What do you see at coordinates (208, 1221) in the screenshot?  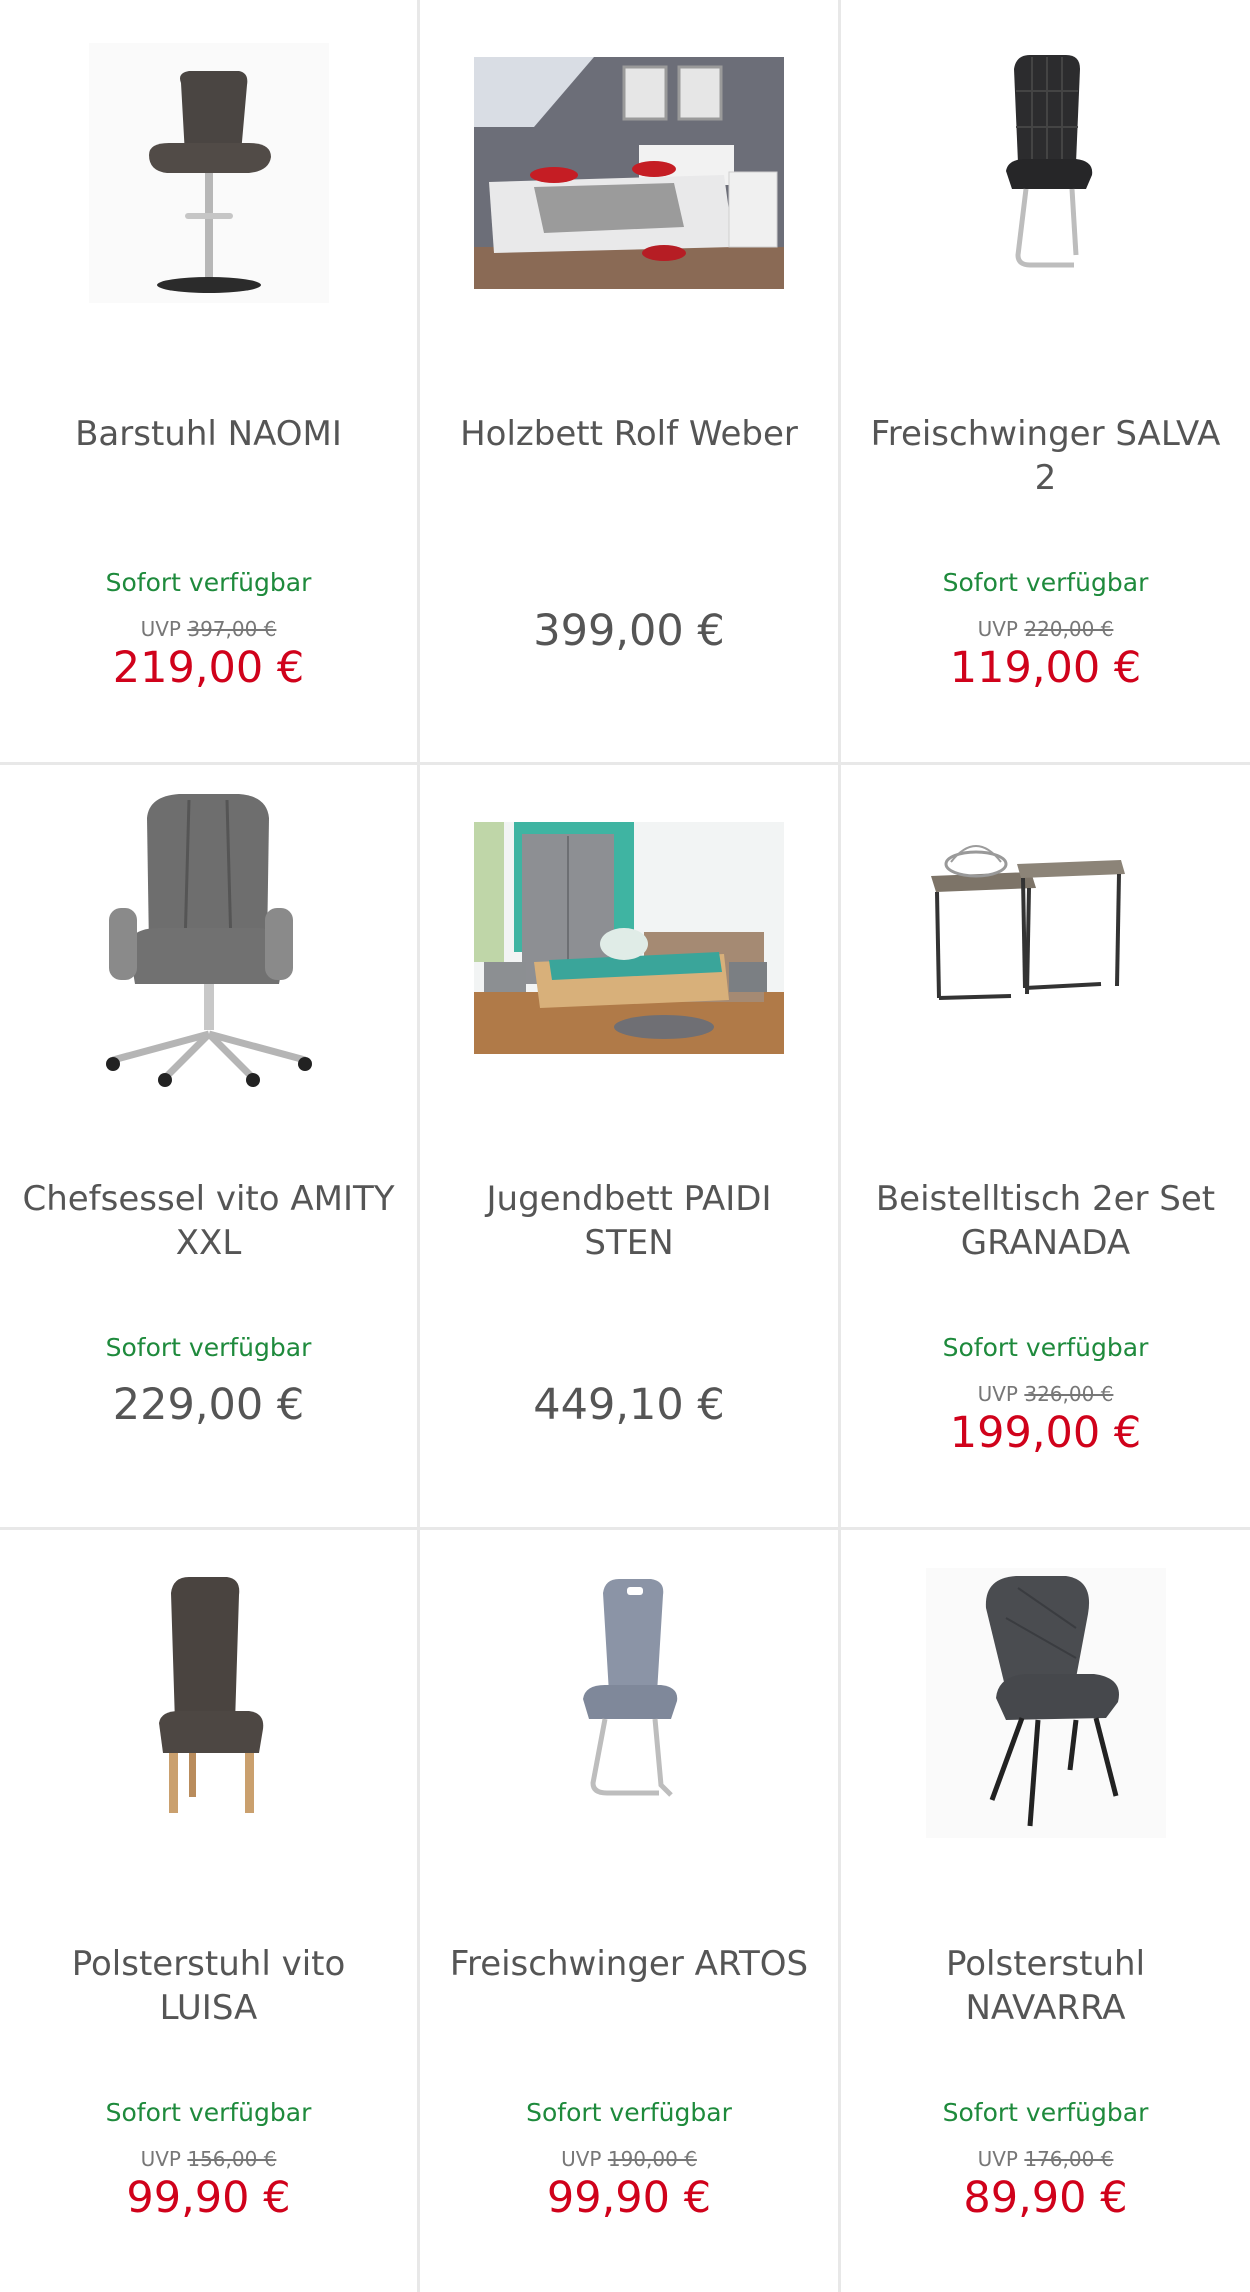 I see `product-title: Chefsessel vito AMITY XXL` at bounding box center [208, 1221].